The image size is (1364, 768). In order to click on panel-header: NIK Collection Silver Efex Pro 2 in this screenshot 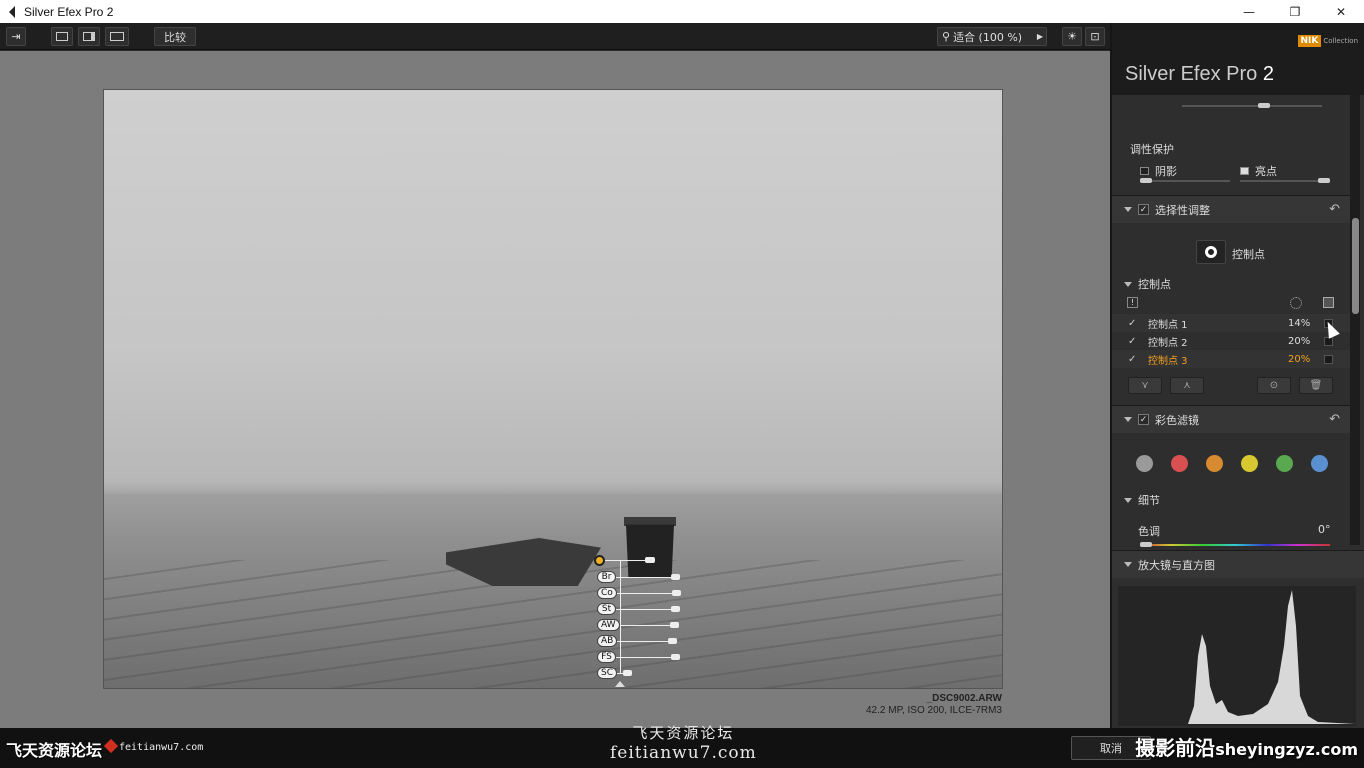, I will do `click(1238, 59)`.